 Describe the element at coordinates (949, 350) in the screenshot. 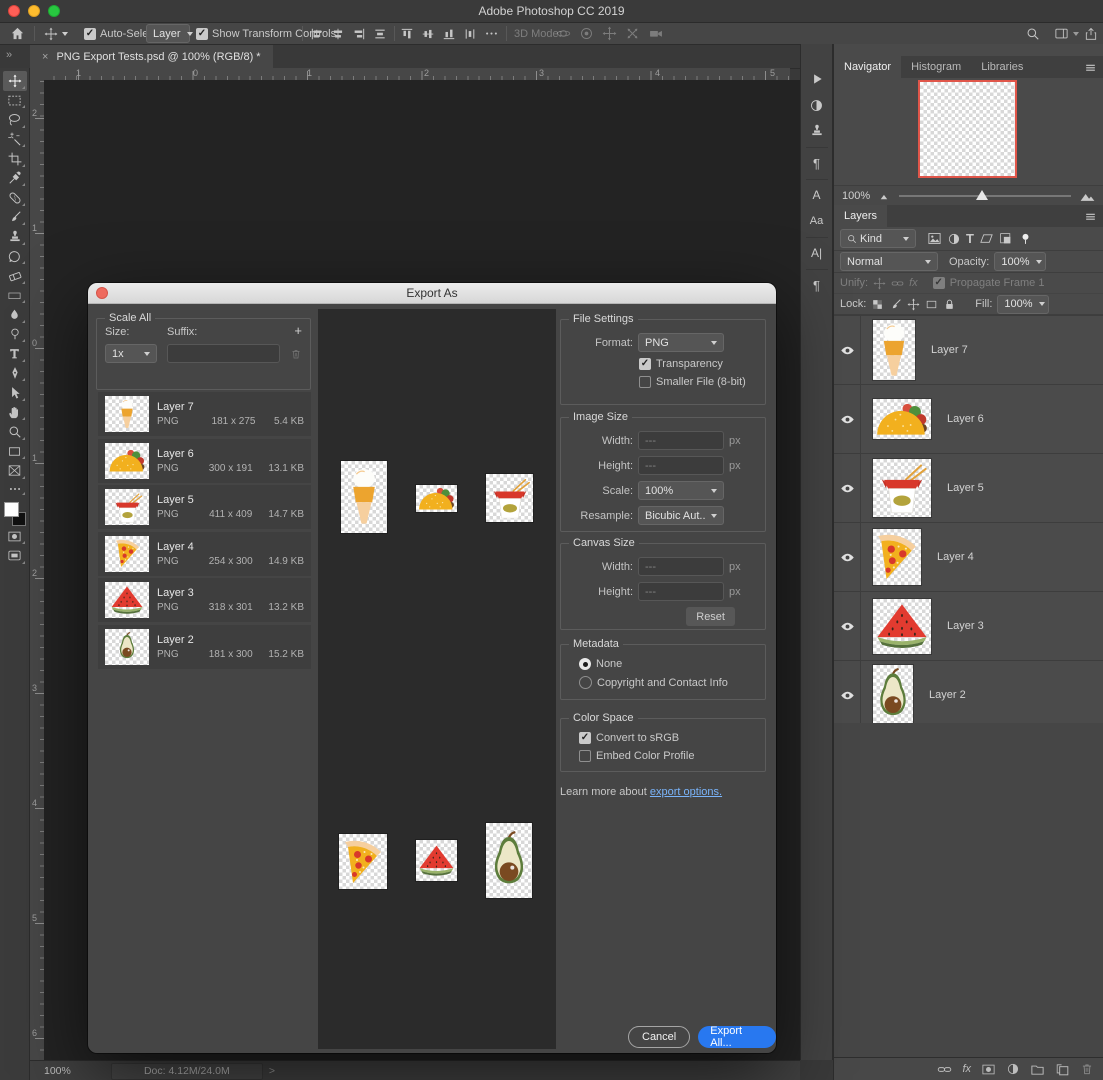

I see `layer-name: Layer 7` at that location.